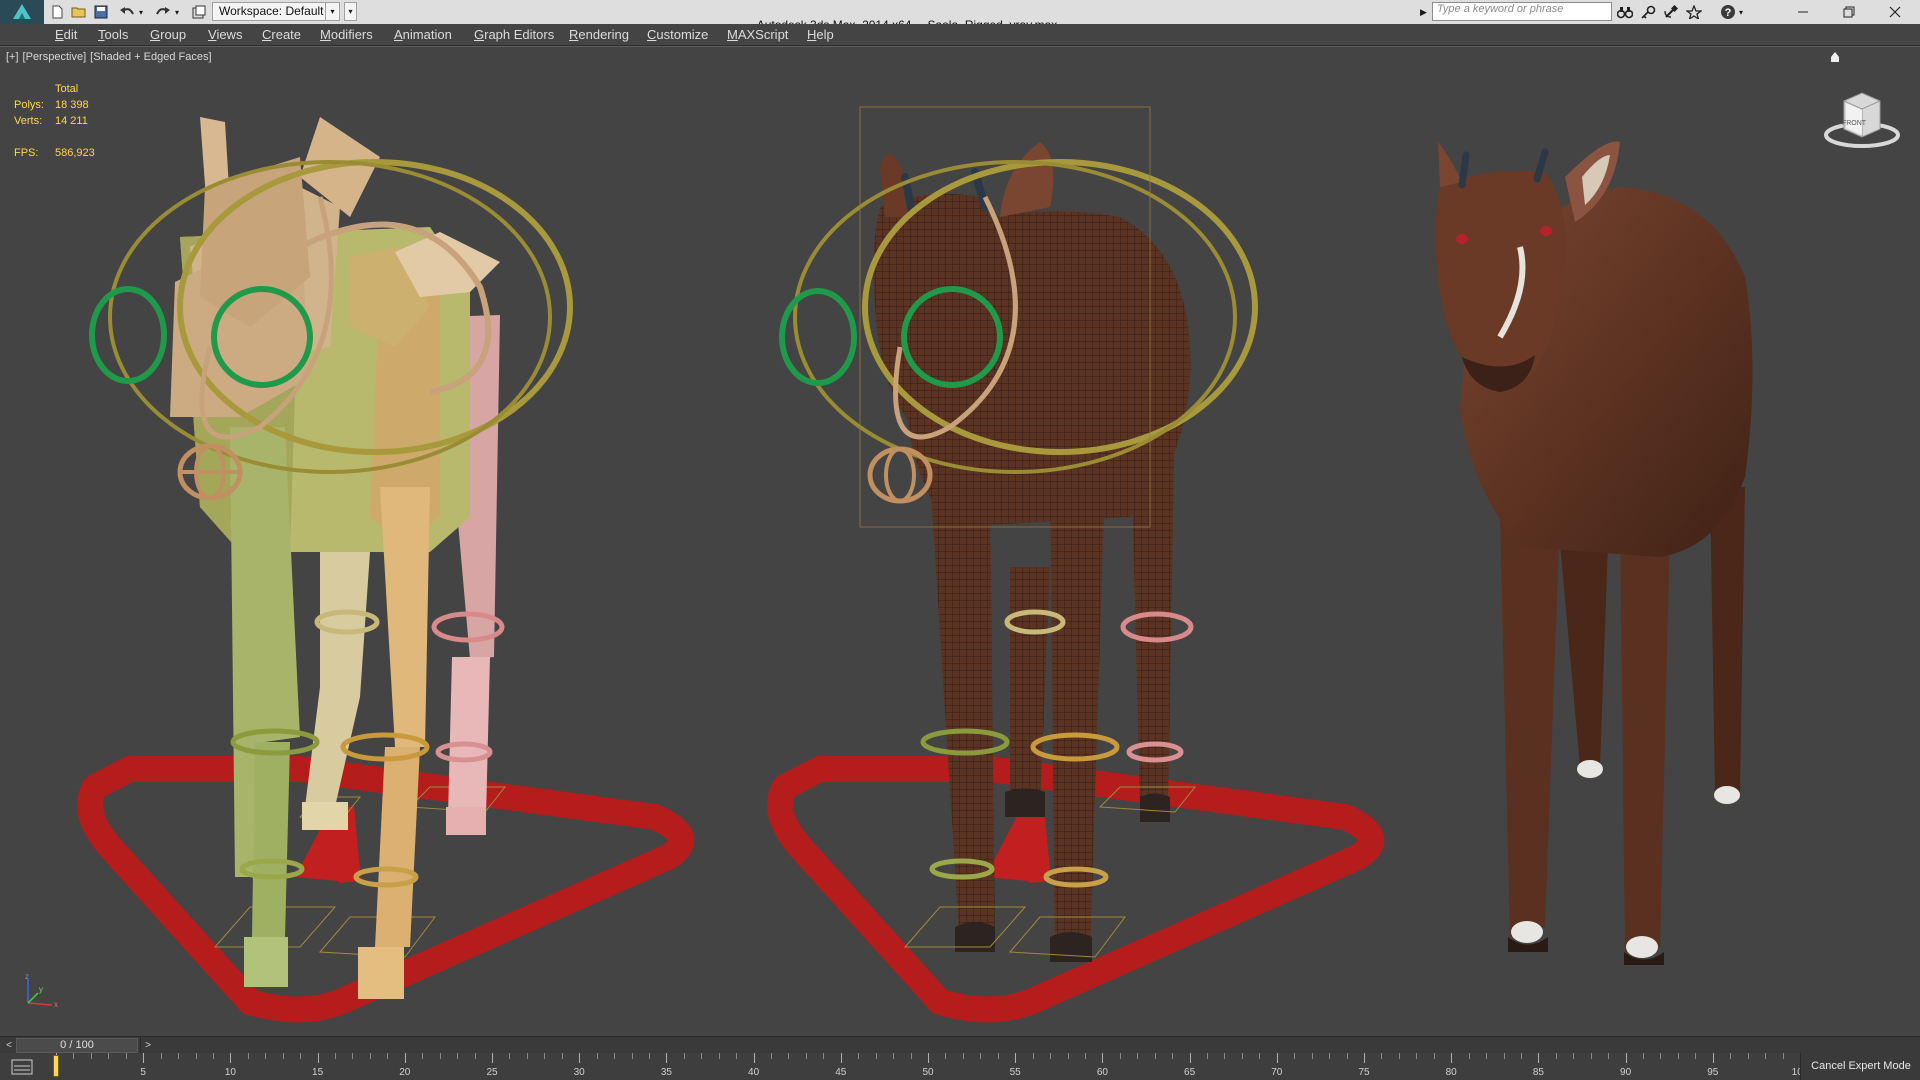  What do you see at coordinates (177, 12) in the screenshot?
I see `redo-dropdown-icon: ▾` at bounding box center [177, 12].